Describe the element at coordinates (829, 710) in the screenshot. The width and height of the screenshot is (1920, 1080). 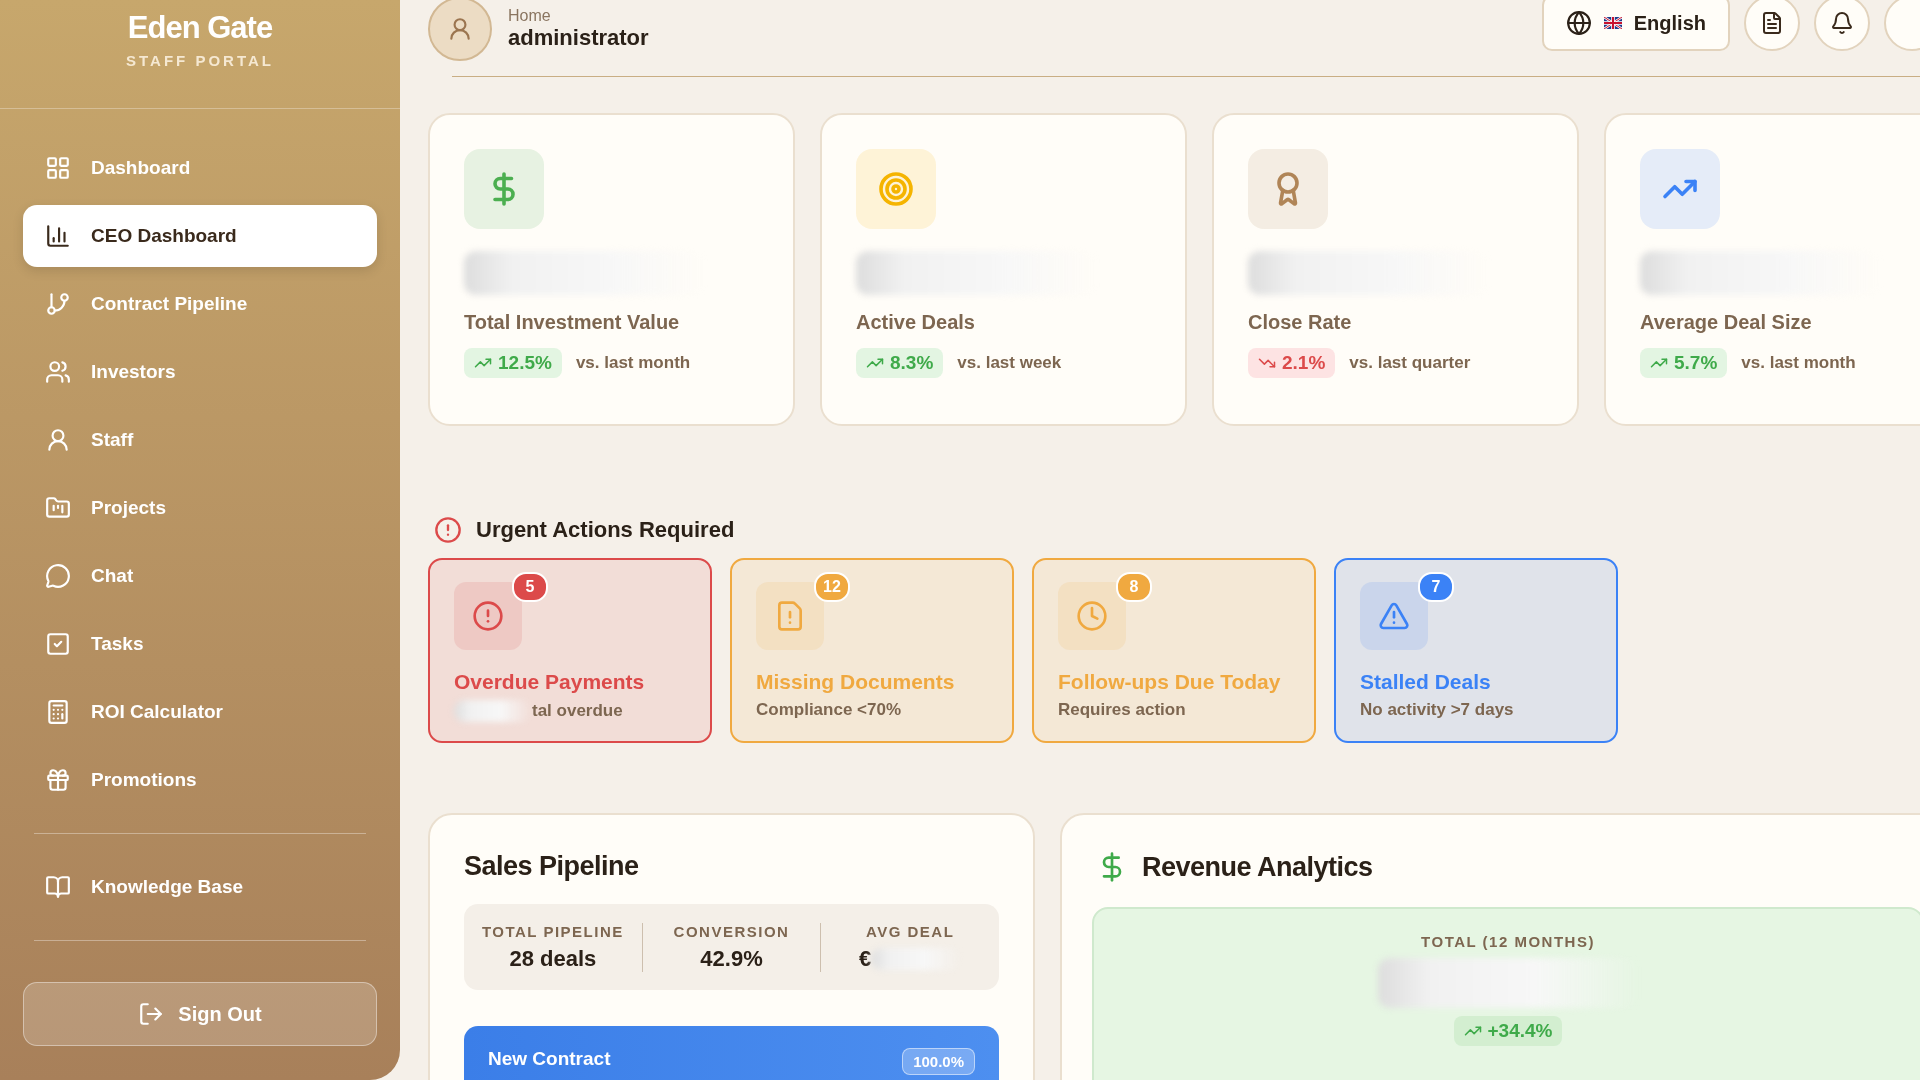
I see `alert-detail: Compliance <70%` at that location.